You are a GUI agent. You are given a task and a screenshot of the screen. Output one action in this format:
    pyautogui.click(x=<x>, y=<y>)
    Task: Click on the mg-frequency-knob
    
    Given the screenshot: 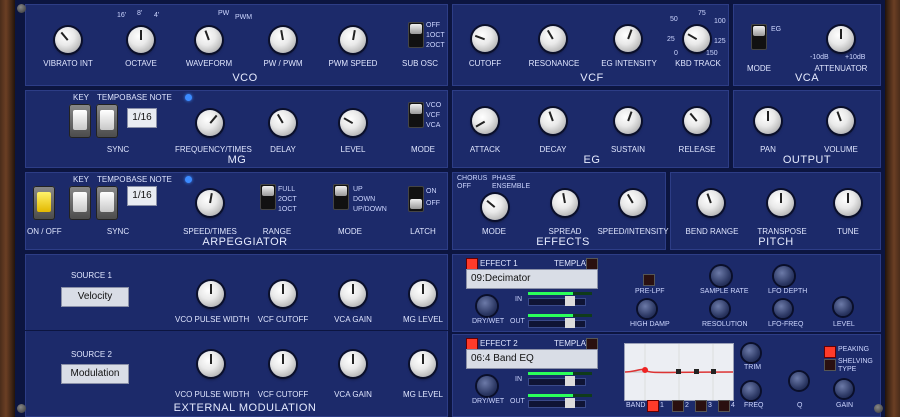 What is the action you would take?
    pyautogui.click(x=210, y=123)
    